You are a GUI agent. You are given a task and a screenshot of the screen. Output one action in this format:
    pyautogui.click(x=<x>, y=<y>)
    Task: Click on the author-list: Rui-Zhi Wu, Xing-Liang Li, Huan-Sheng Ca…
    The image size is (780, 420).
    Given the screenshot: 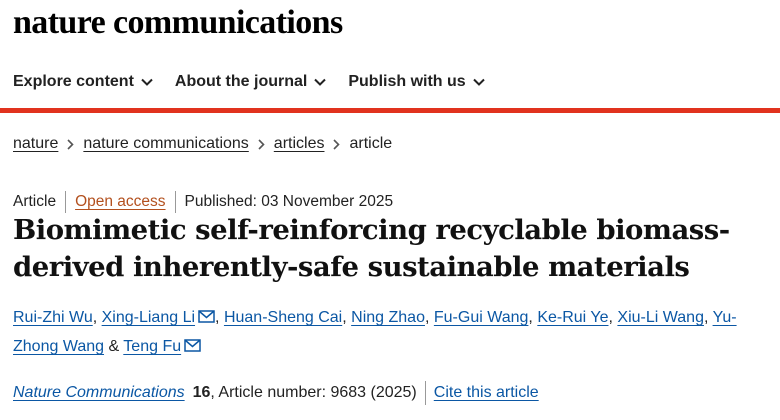 What is the action you would take?
    pyautogui.click(x=393, y=333)
    